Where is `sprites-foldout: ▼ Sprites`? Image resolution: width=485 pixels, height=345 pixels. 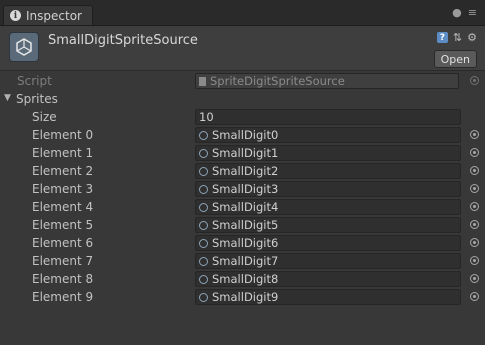 sprites-foldout: ▼ Sprites is located at coordinates (242, 100).